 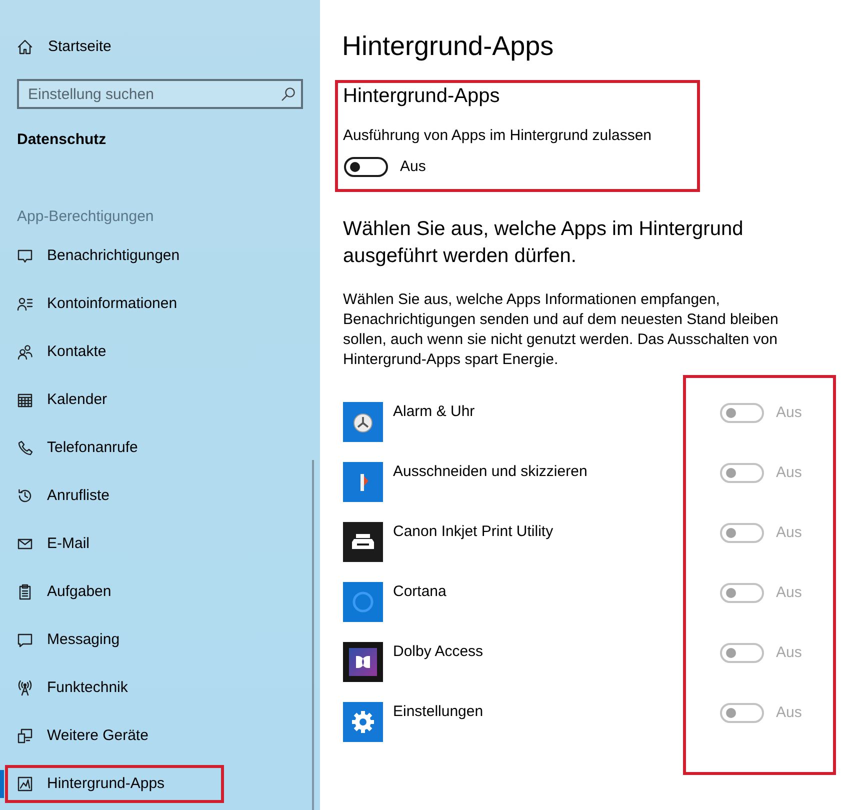 What do you see at coordinates (25, 256) in the screenshot?
I see `speech-bubble-icon` at bounding box center [25, 256].